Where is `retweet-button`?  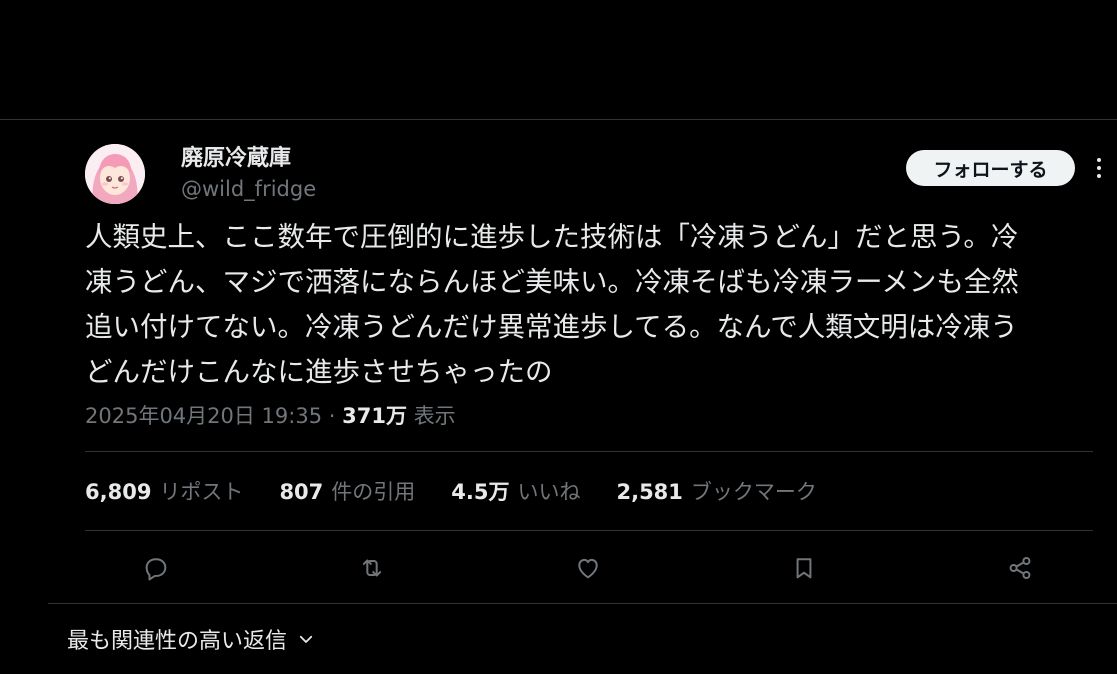 retweet-button is located at coordinates (372, 568).